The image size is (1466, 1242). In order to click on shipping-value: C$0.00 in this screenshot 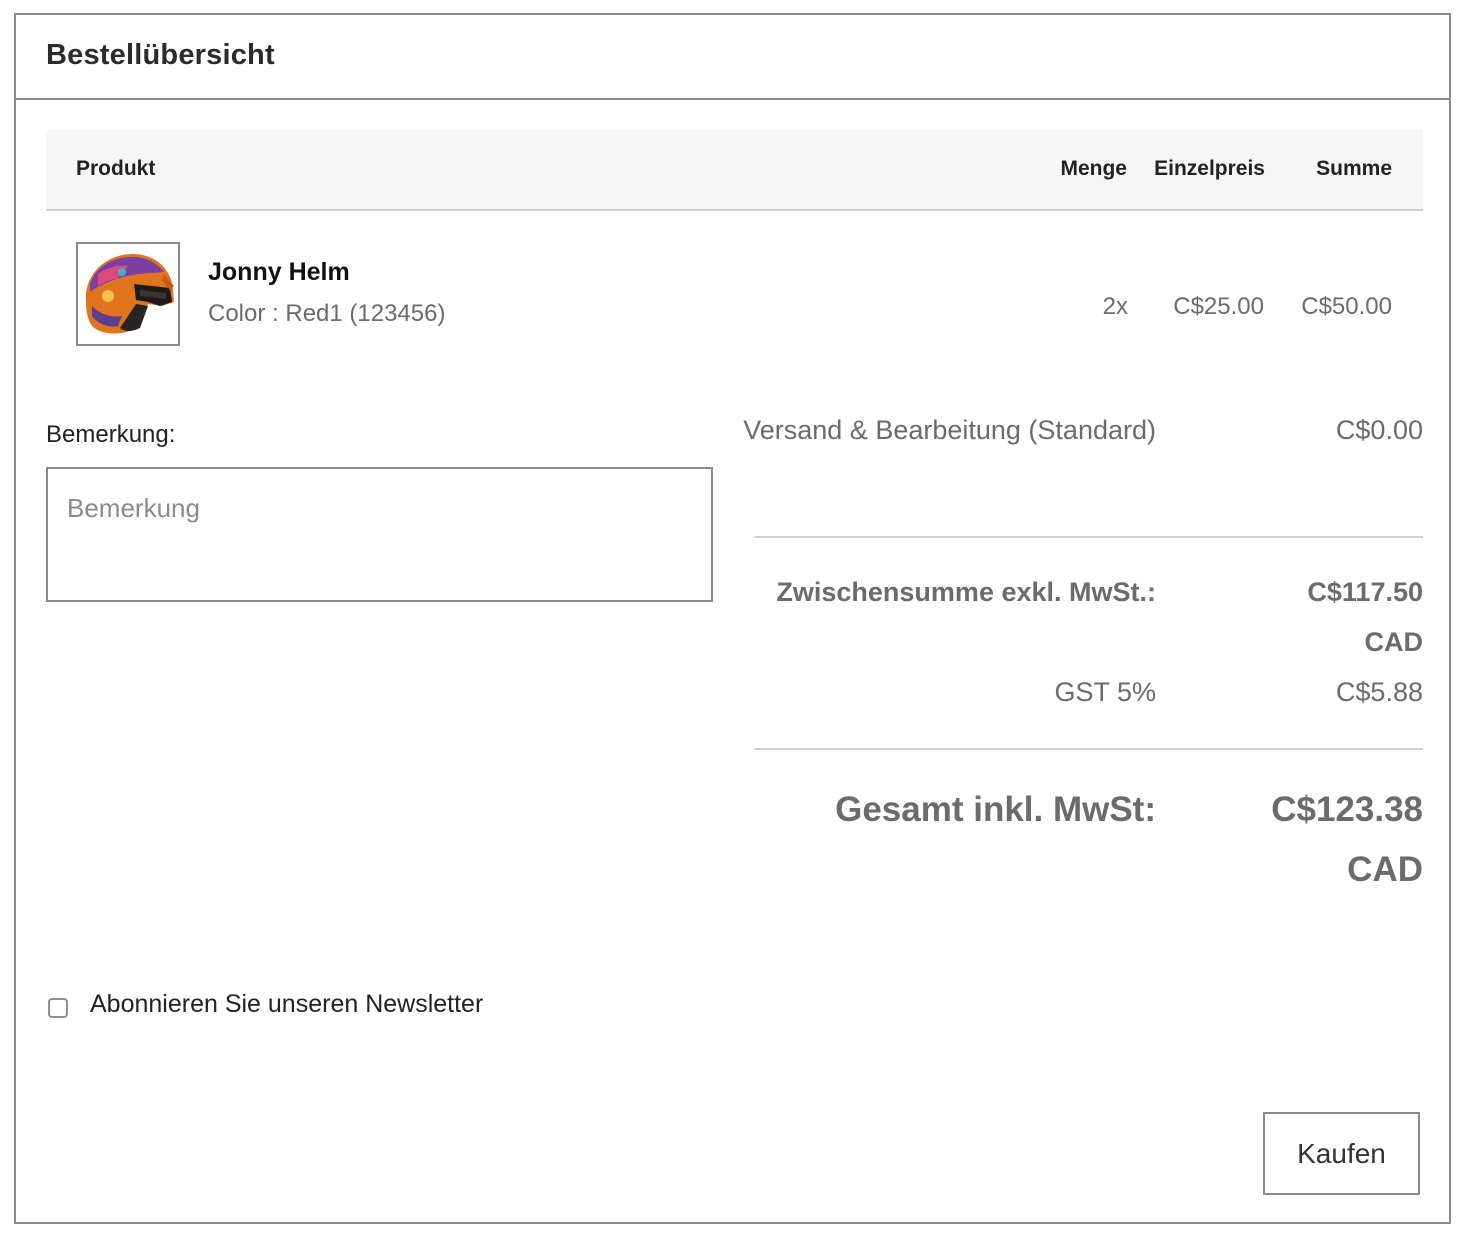, I will do `click(1379, 430)`.